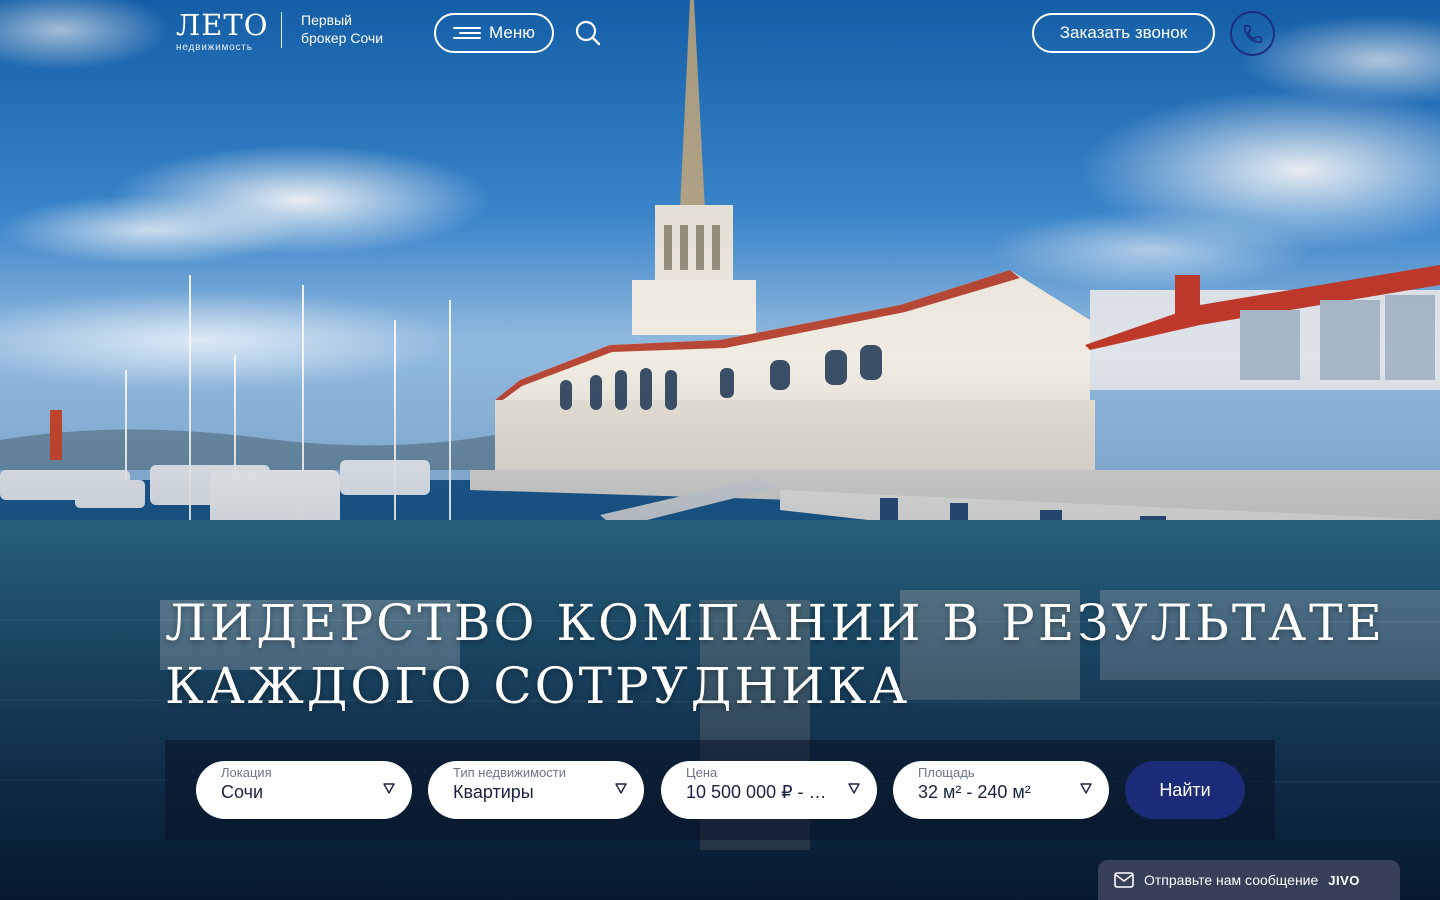 Image resolution: width=1440 pixels, height=900 pixels. I want to click on chat-widget: Отправьте нам сообщение JIVO, so click(1249, 880).